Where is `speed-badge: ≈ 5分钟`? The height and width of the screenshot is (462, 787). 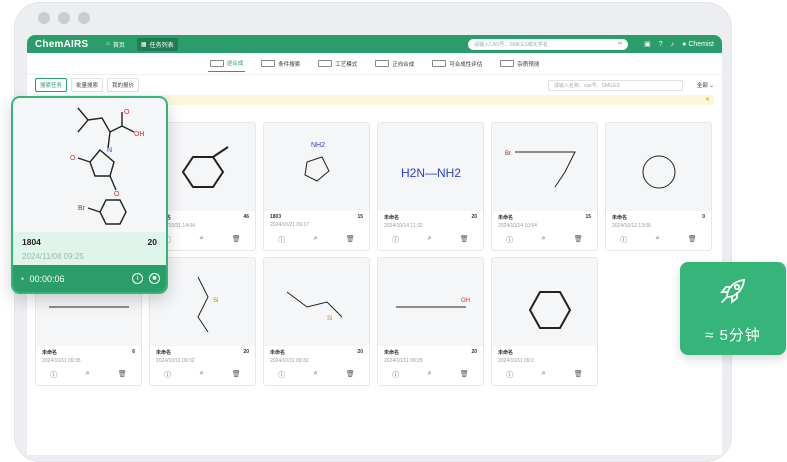 speed-badge: ≈ 5分钟 is located at coordinates (733, 308).